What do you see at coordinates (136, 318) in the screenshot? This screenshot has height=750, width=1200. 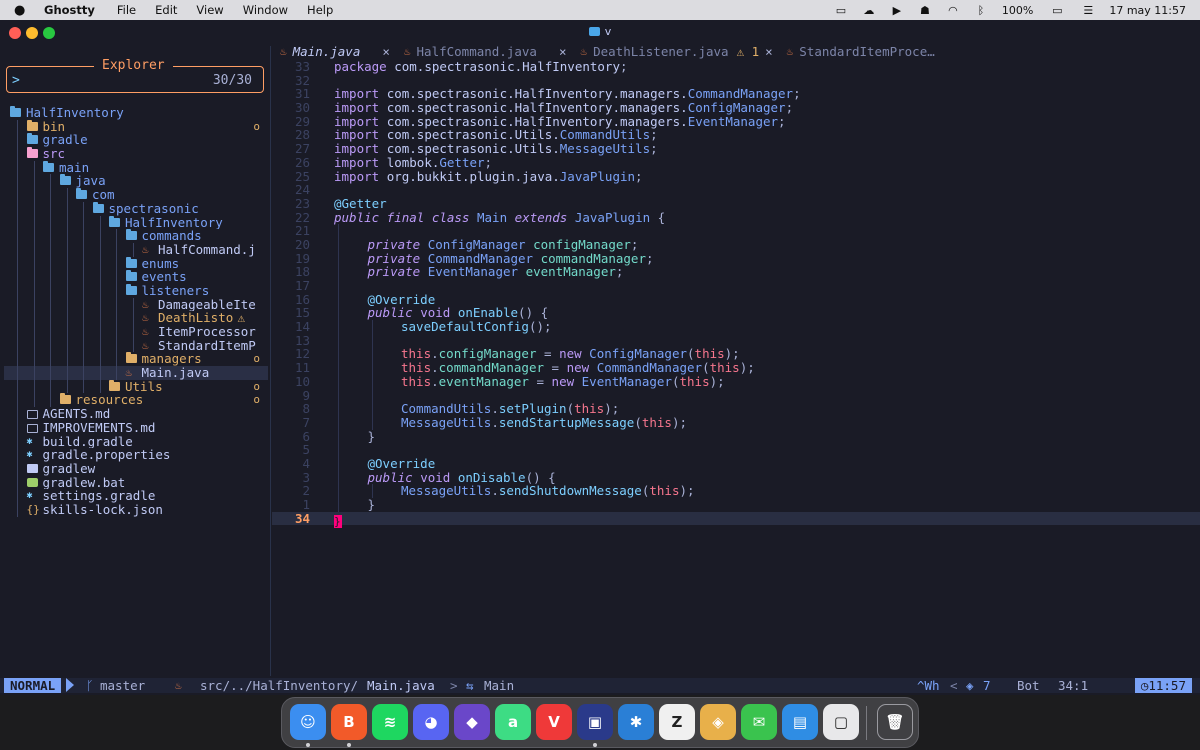 I see `tree-item: ♨ DeathListo ⚠` at bounding box center [136, 318].